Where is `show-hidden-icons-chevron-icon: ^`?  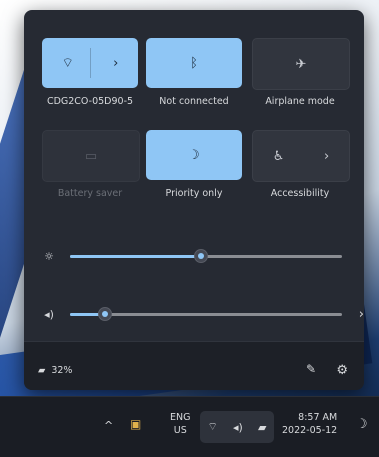 show-hidden-icons-chevron-icon: ^ is located at coordinates (108, 425).